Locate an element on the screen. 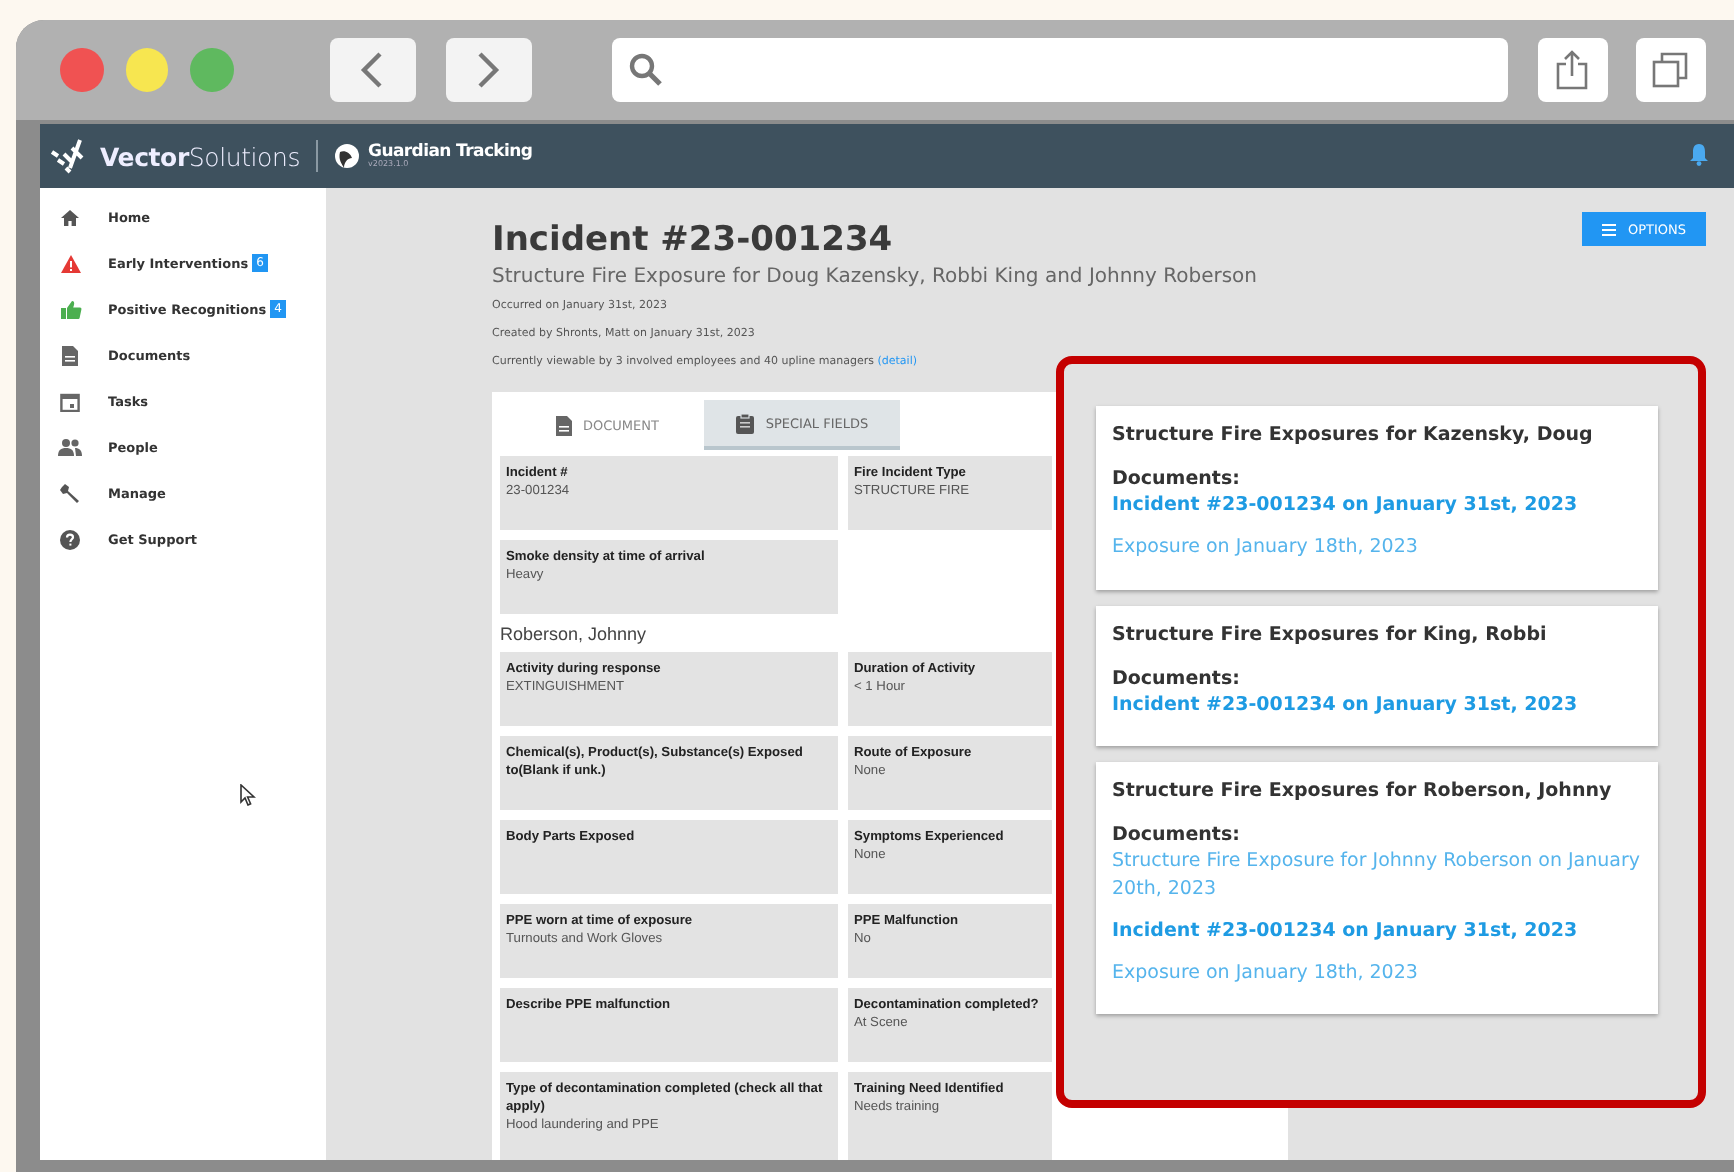  incident-title: Incident #23-001234 is located at coordinates (693, 240).